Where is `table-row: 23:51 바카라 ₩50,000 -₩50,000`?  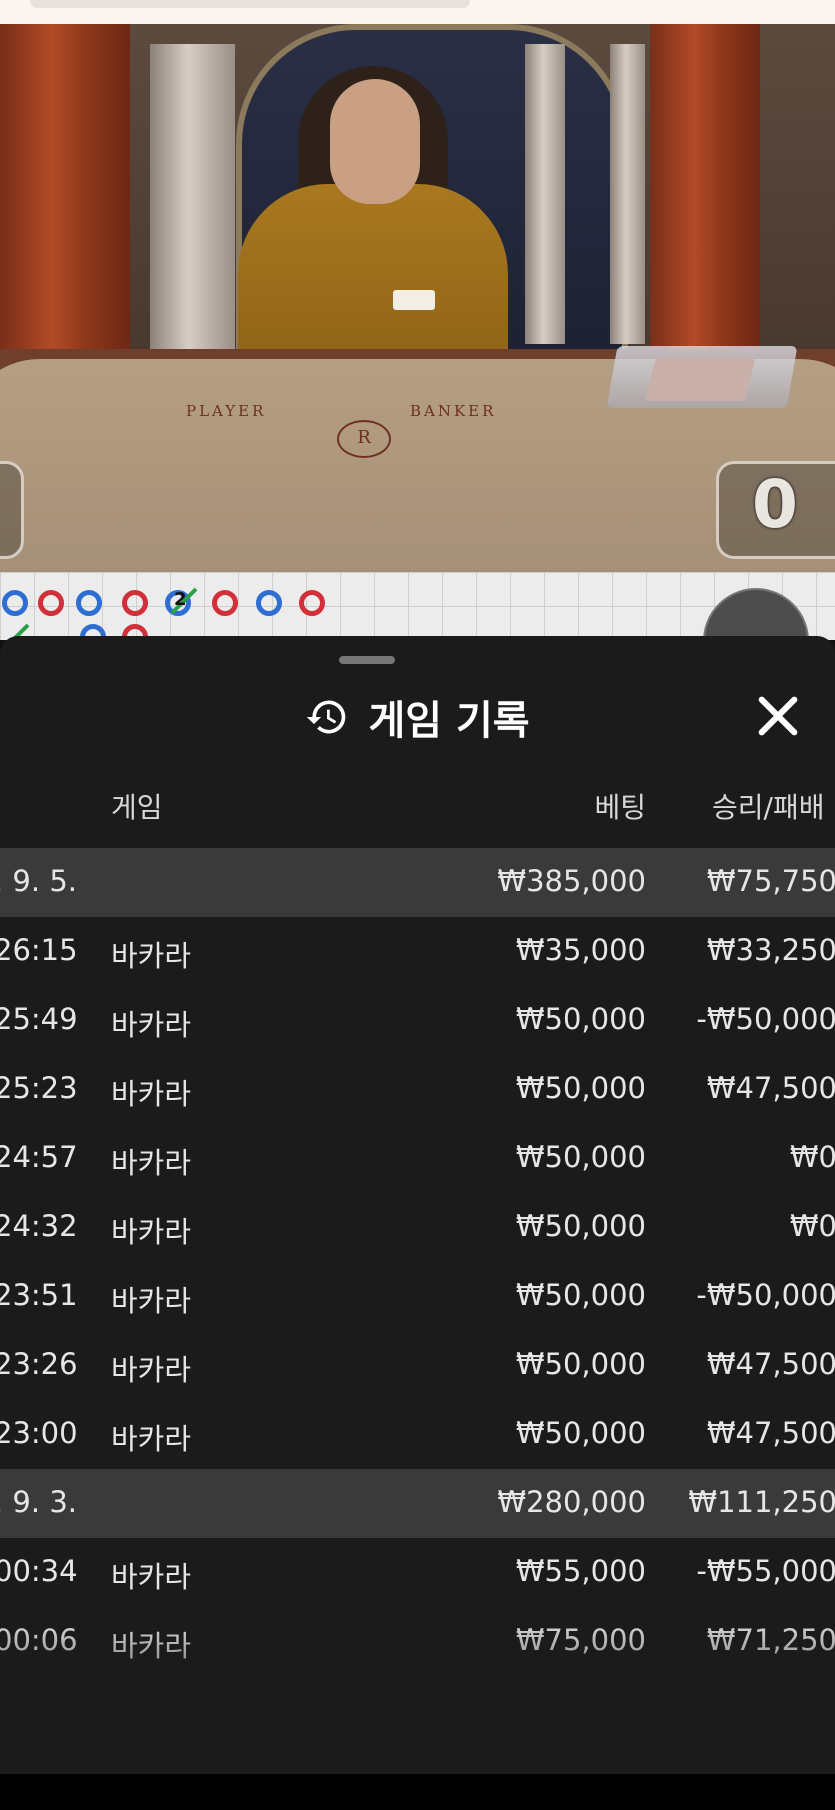
table-row: 23:51 바카라 ₩50,000 -₩50,000 is located at coordinates (417, 1296).